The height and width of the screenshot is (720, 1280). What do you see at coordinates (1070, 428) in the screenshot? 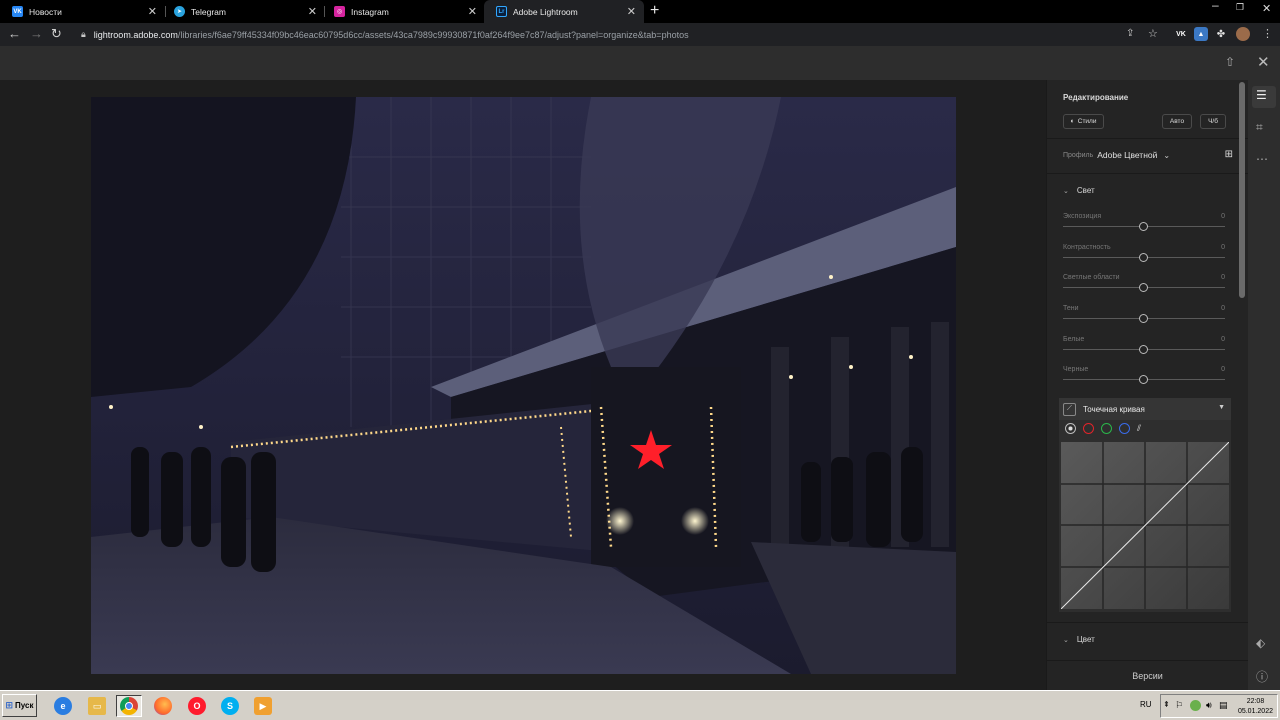
I see `rgb-channel-button` at bounding box center [1070, 428].